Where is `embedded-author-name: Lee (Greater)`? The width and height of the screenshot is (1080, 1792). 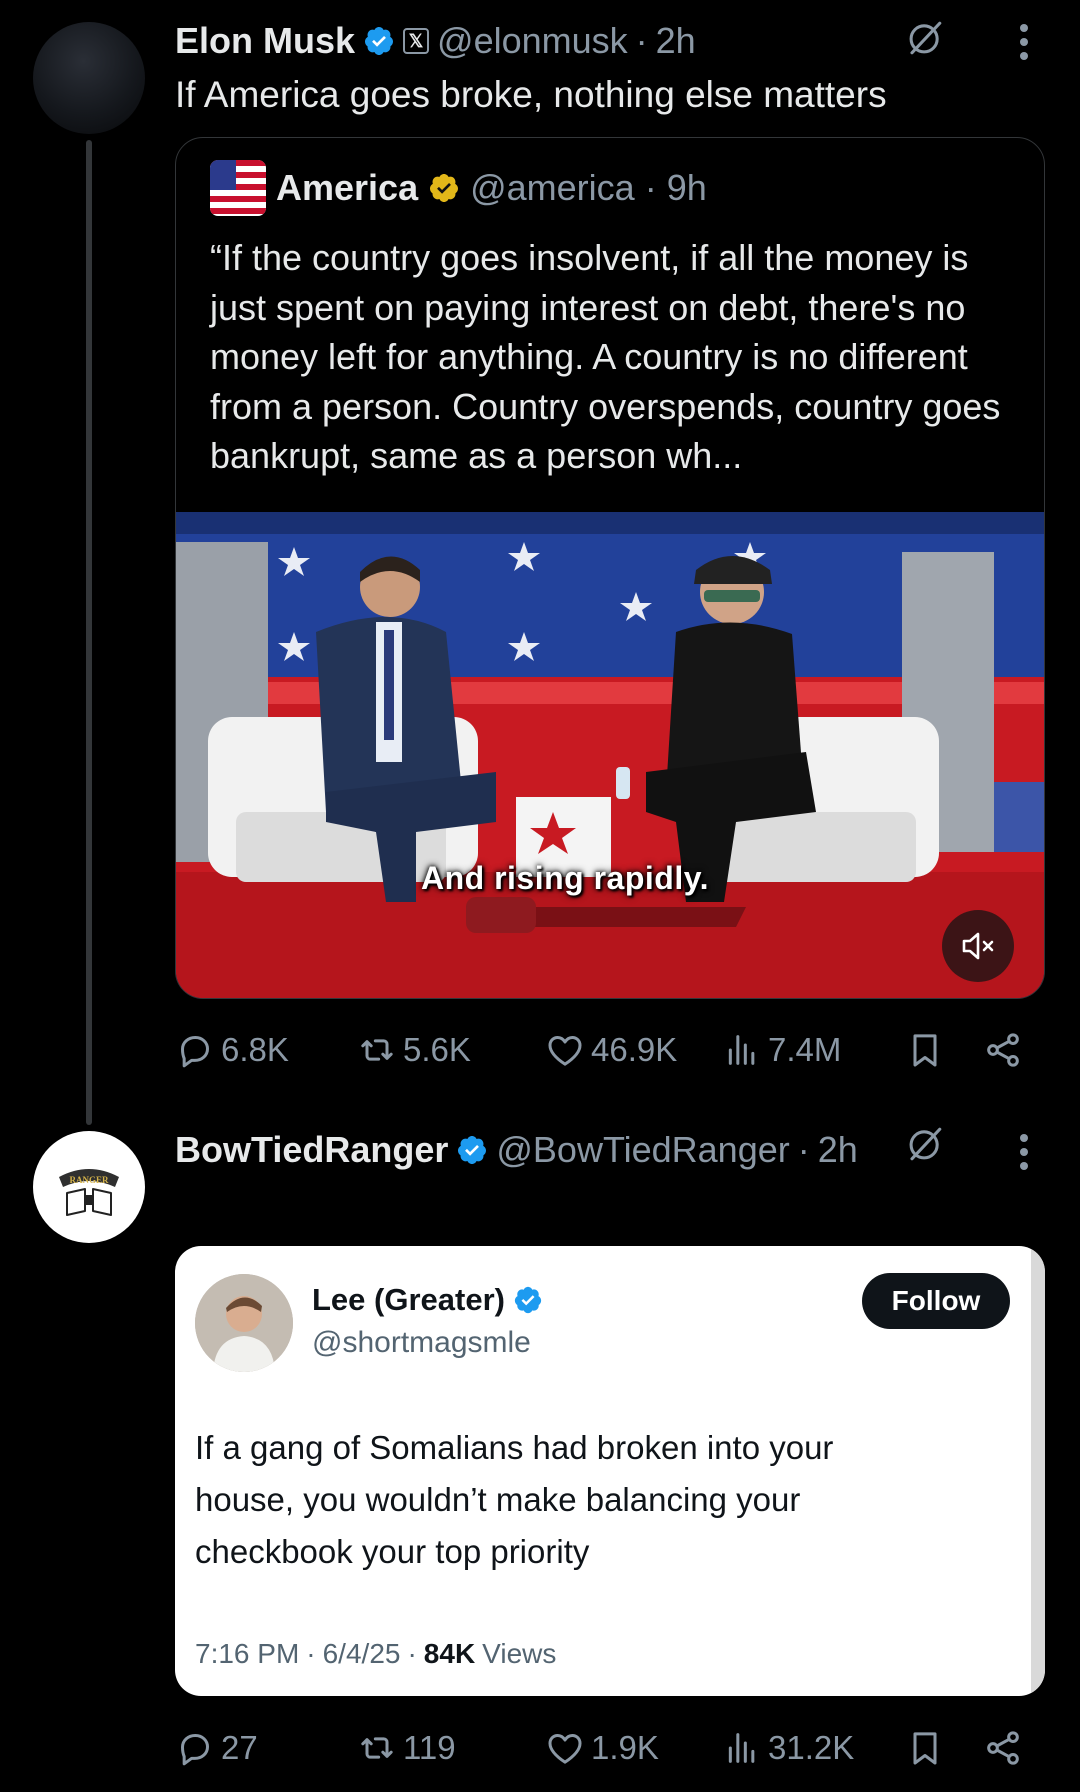
embedded-author-name: Lee (Greater) is located at coordinates (408, 1300).